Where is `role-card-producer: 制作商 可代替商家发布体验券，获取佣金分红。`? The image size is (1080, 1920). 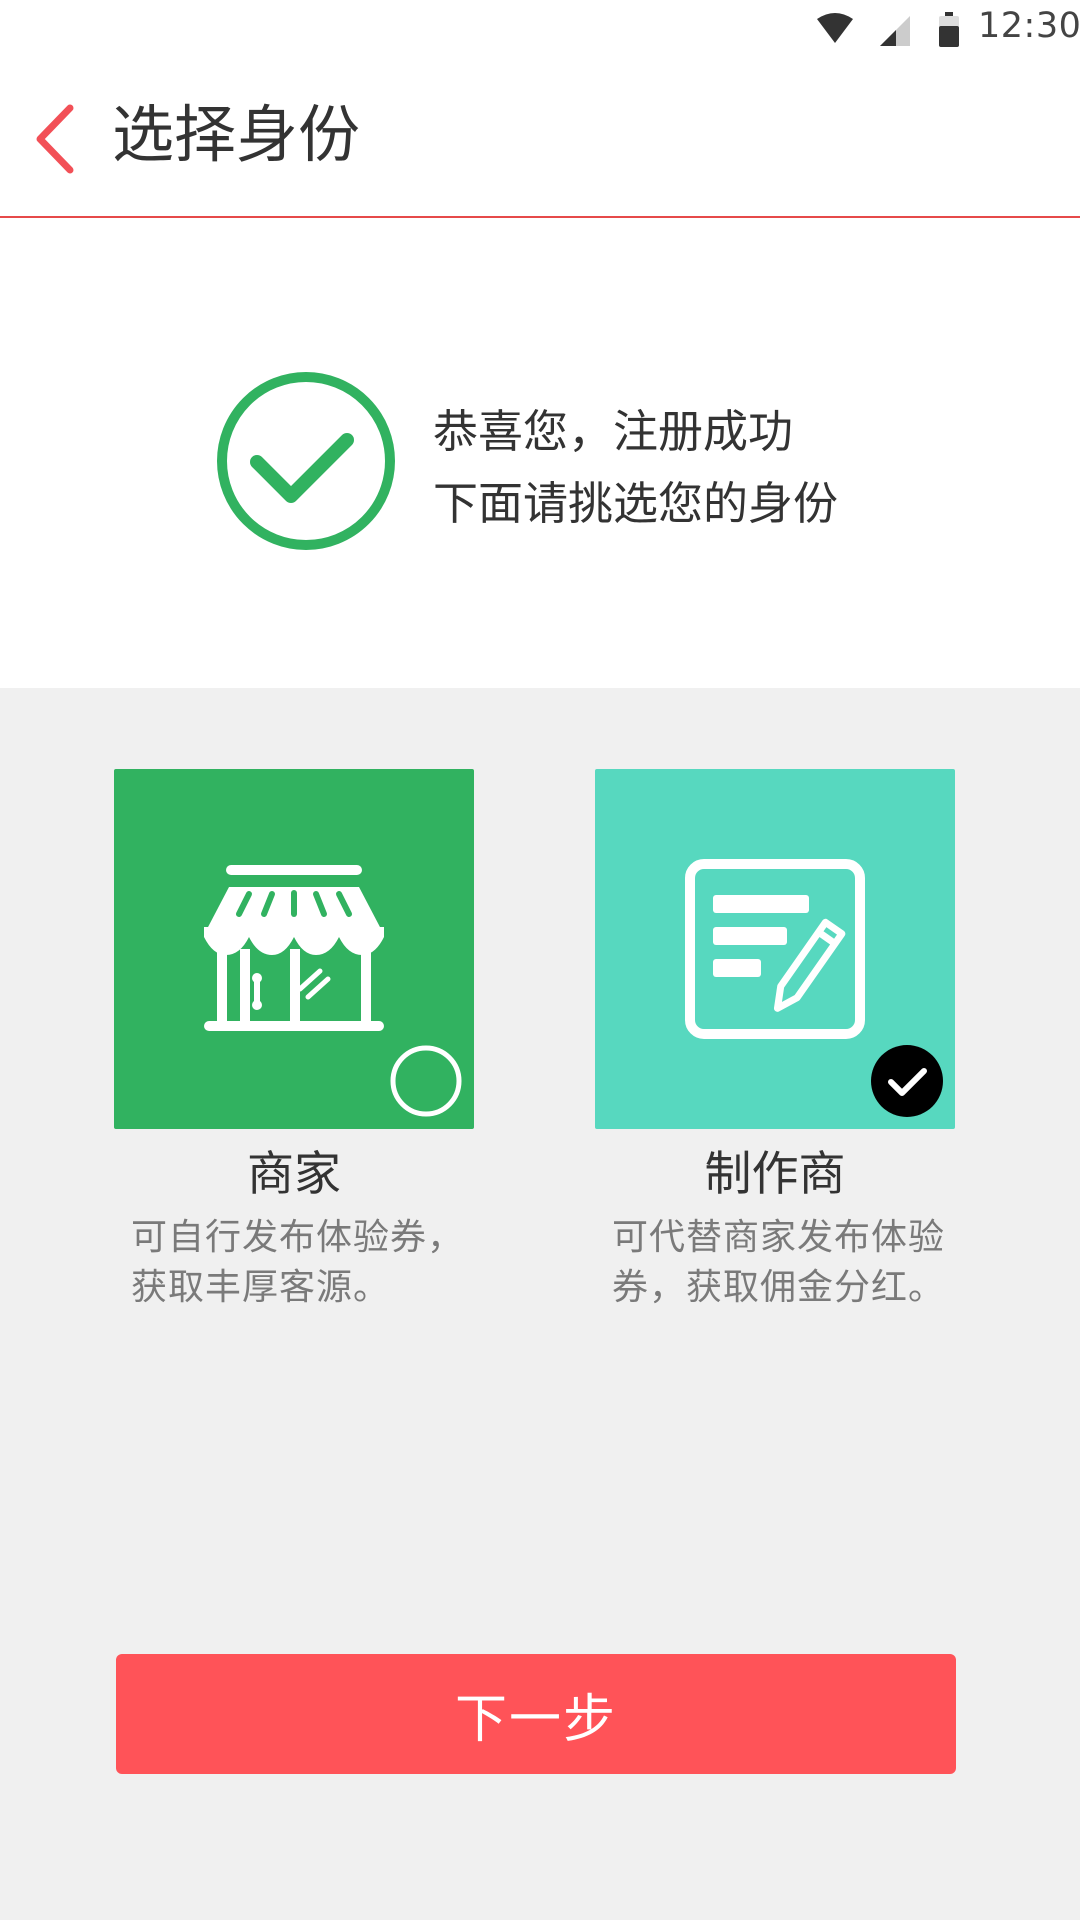
role-card-producer: 制作商 可代替商家发布体验券，获取佣金分红。 is located at coordinates (775, 1041).